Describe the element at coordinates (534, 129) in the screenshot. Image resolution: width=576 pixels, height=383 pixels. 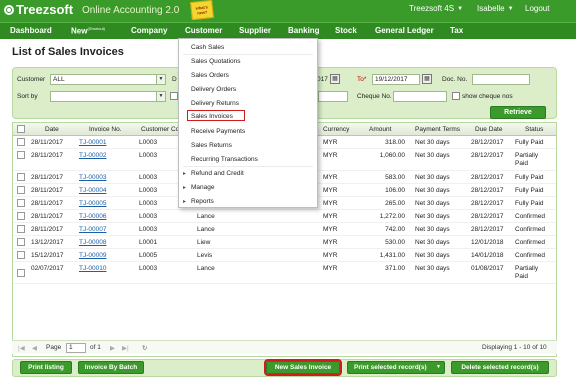
I see `col-status: Status` at that location.